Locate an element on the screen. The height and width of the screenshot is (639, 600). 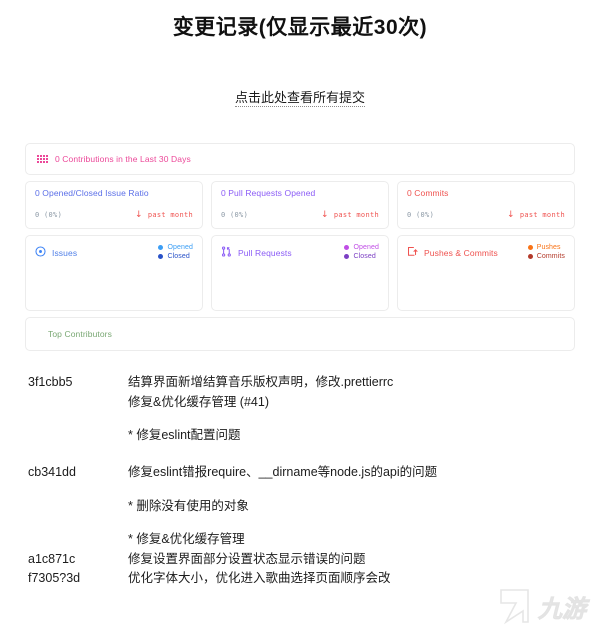
commit-hash: f7305?3d is located at coordinates (78, 578).